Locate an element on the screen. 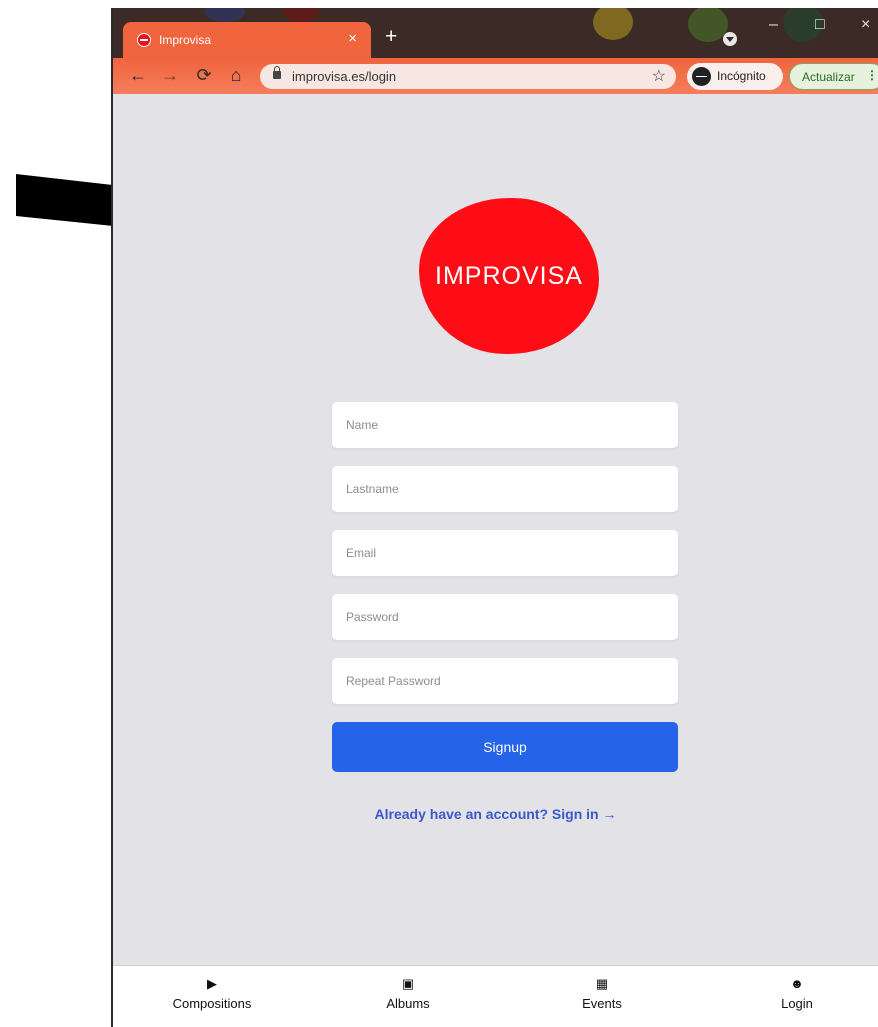 Image resolution: width=878 pixels, height=1027 pixels. incognito-label: Incógnito is located at coordinates (741, 76).